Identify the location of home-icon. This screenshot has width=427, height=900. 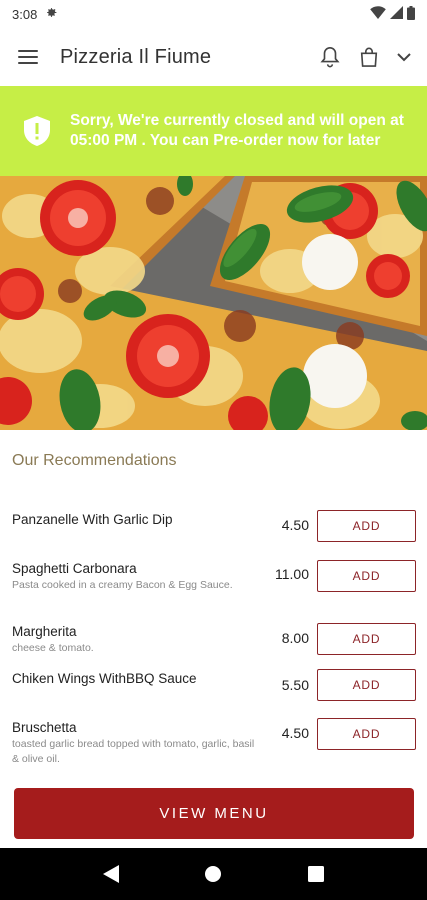
(213, 874).